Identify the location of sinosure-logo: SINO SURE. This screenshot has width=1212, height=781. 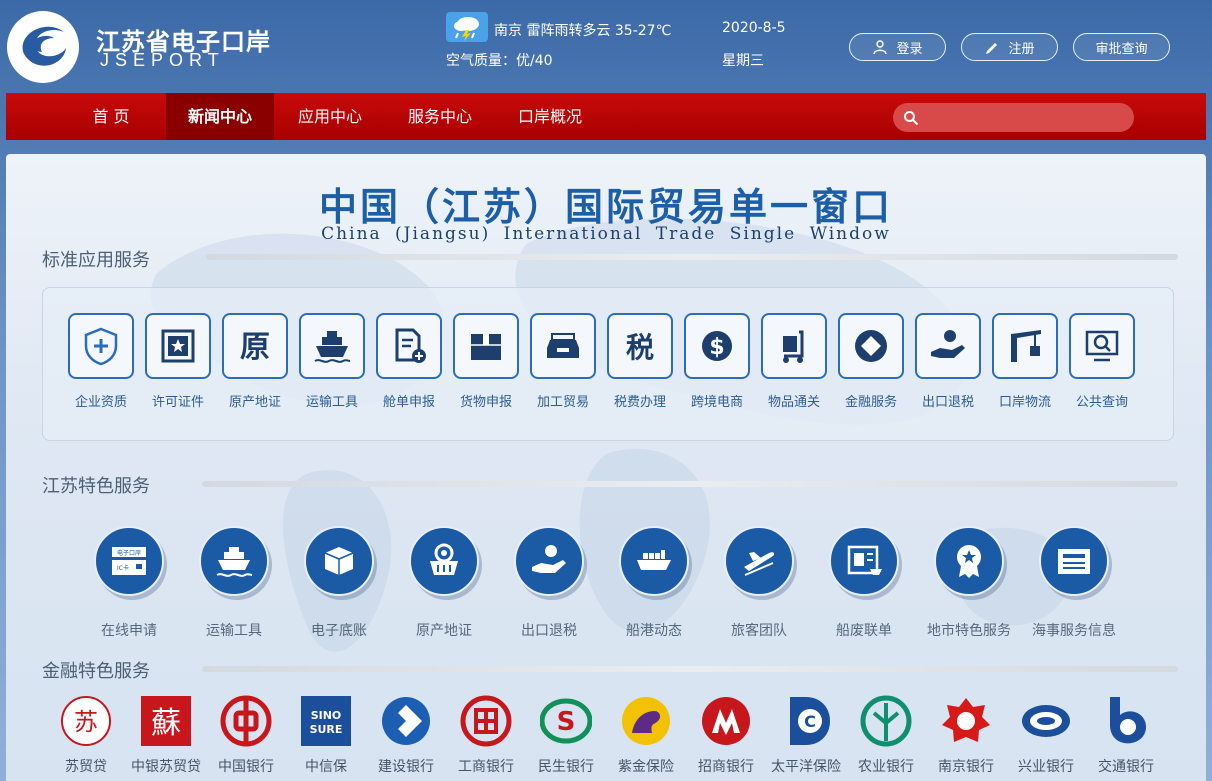
(326, 721).